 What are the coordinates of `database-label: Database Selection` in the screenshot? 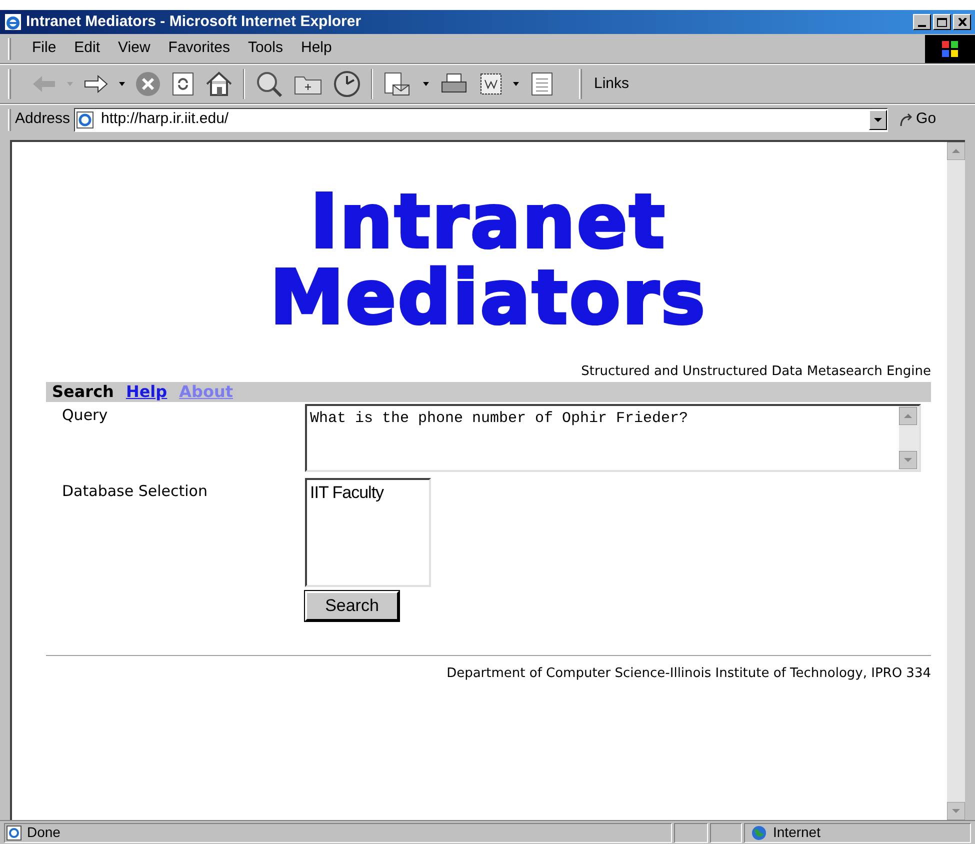 It's located at (134, 491).